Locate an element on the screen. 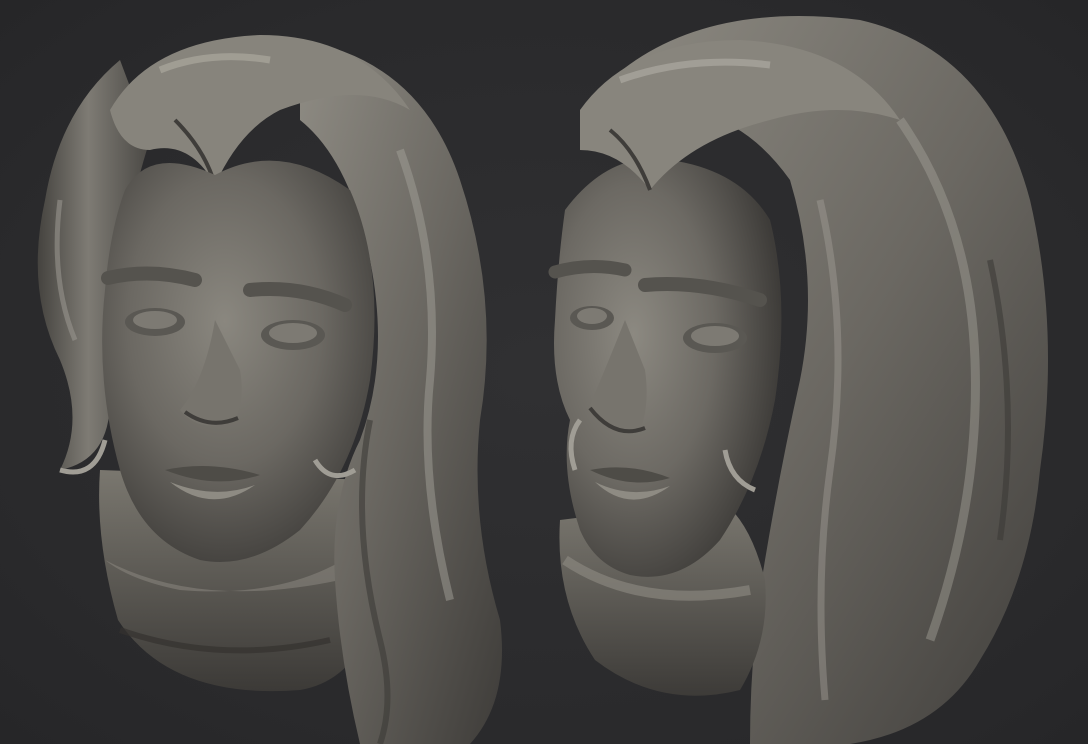 This screenshot has height=744, width=1088. face-shape is located at coordinates (665, 367).